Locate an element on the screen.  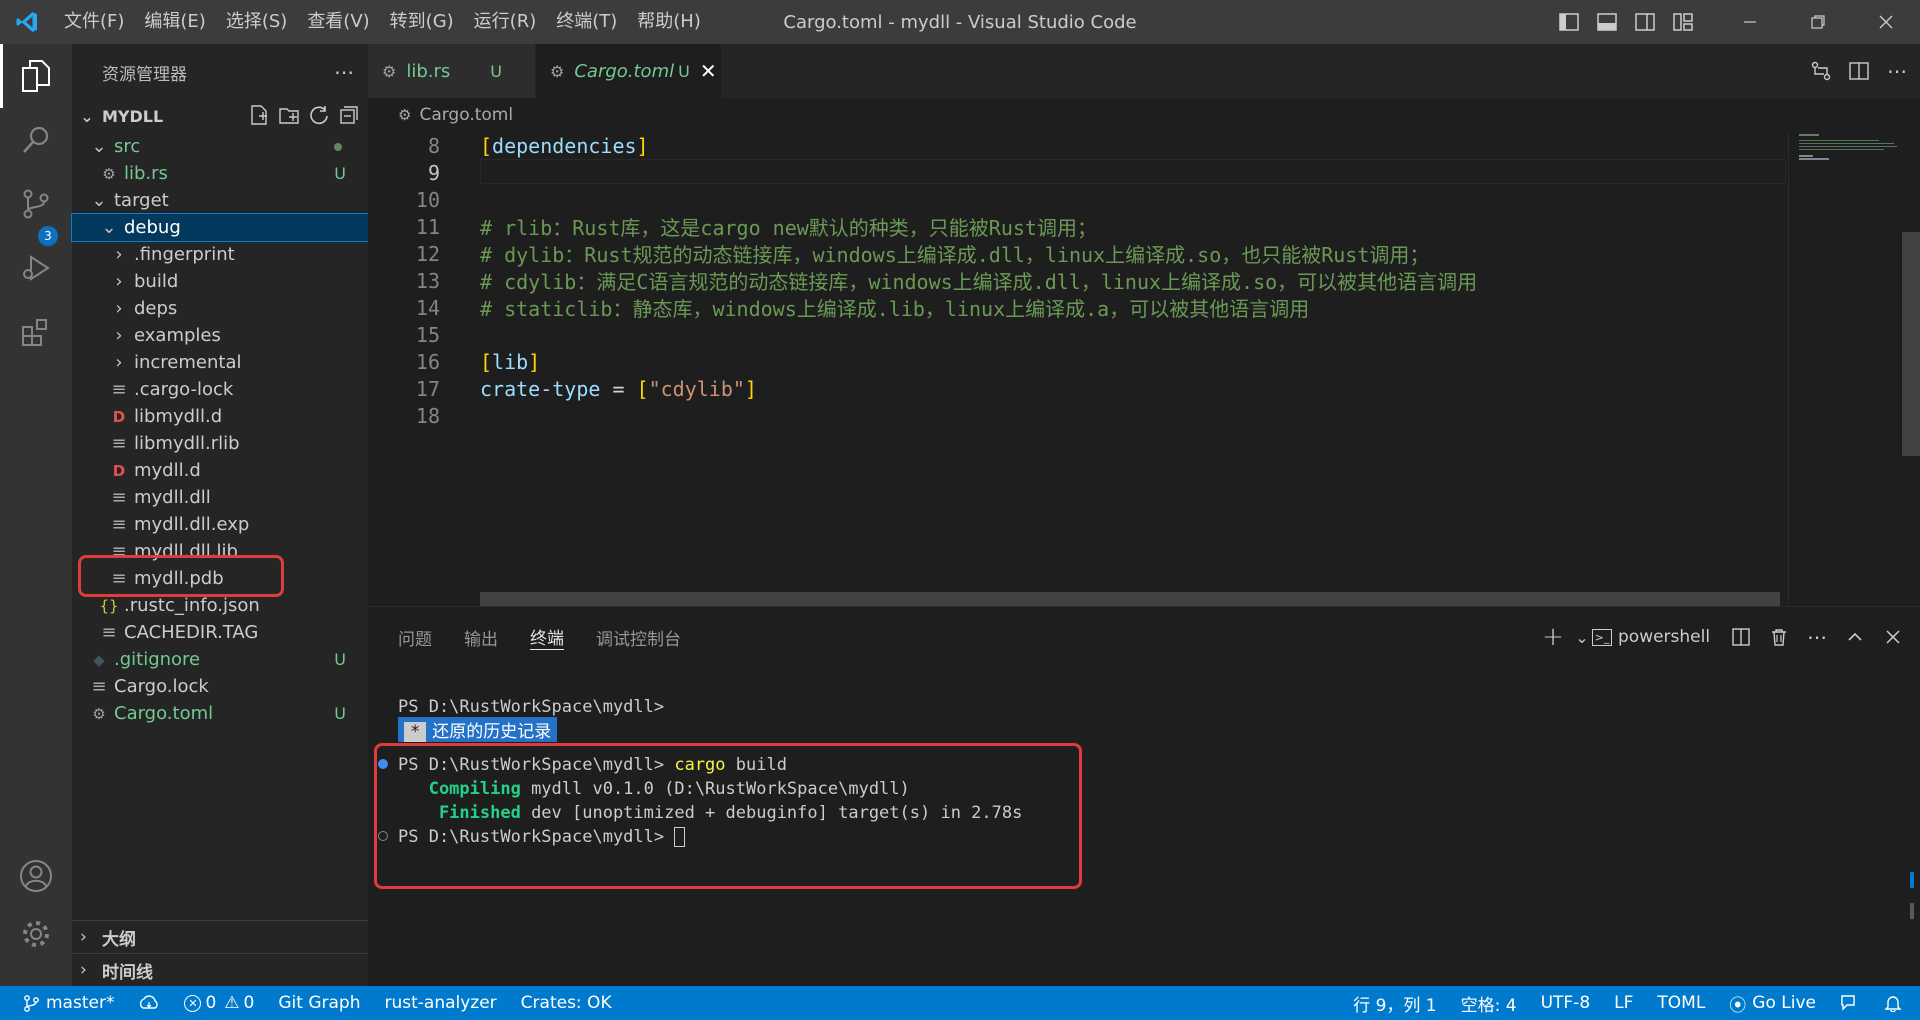
tree-item: ≡ mydll.dll.exp is located at coordinates (220, 524).